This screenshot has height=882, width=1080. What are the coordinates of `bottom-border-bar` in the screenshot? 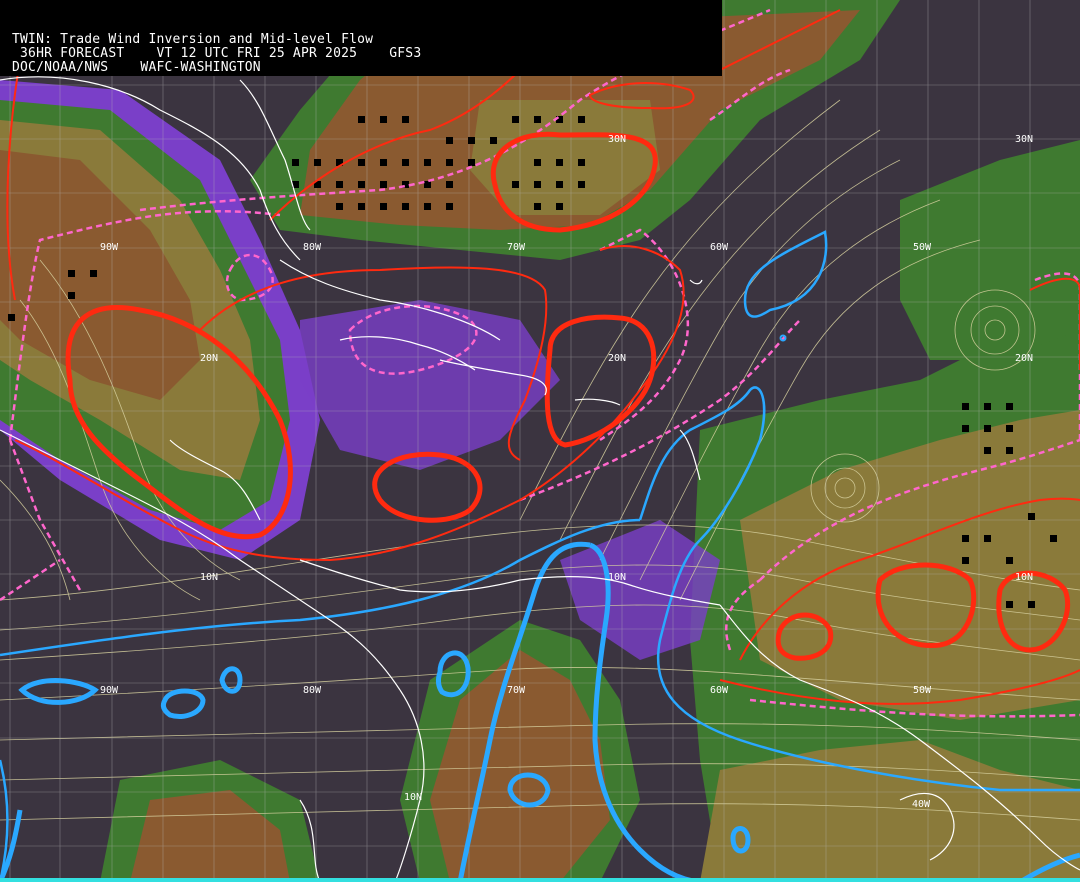 It's located at (540, 880).